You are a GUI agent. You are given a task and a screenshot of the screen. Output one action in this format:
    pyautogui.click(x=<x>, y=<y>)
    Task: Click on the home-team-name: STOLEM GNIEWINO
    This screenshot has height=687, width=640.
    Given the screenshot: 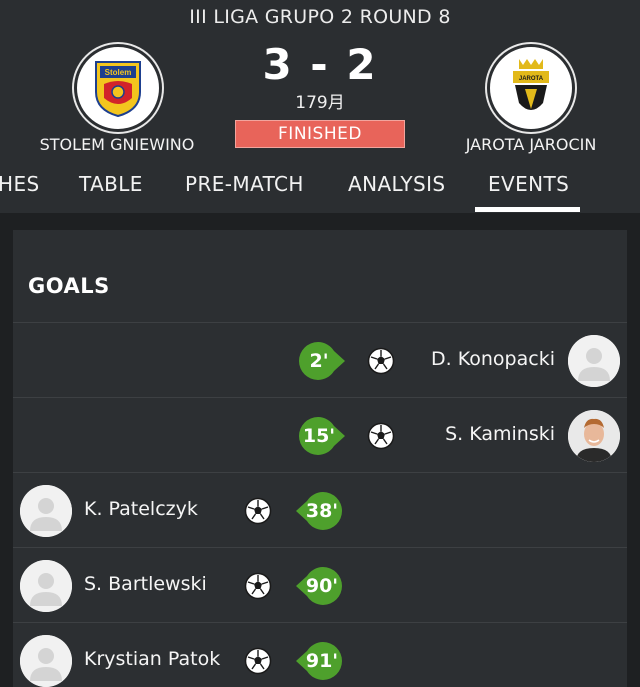 What is the action you would take?
    pyautogui.click(x=117, y=144)
    